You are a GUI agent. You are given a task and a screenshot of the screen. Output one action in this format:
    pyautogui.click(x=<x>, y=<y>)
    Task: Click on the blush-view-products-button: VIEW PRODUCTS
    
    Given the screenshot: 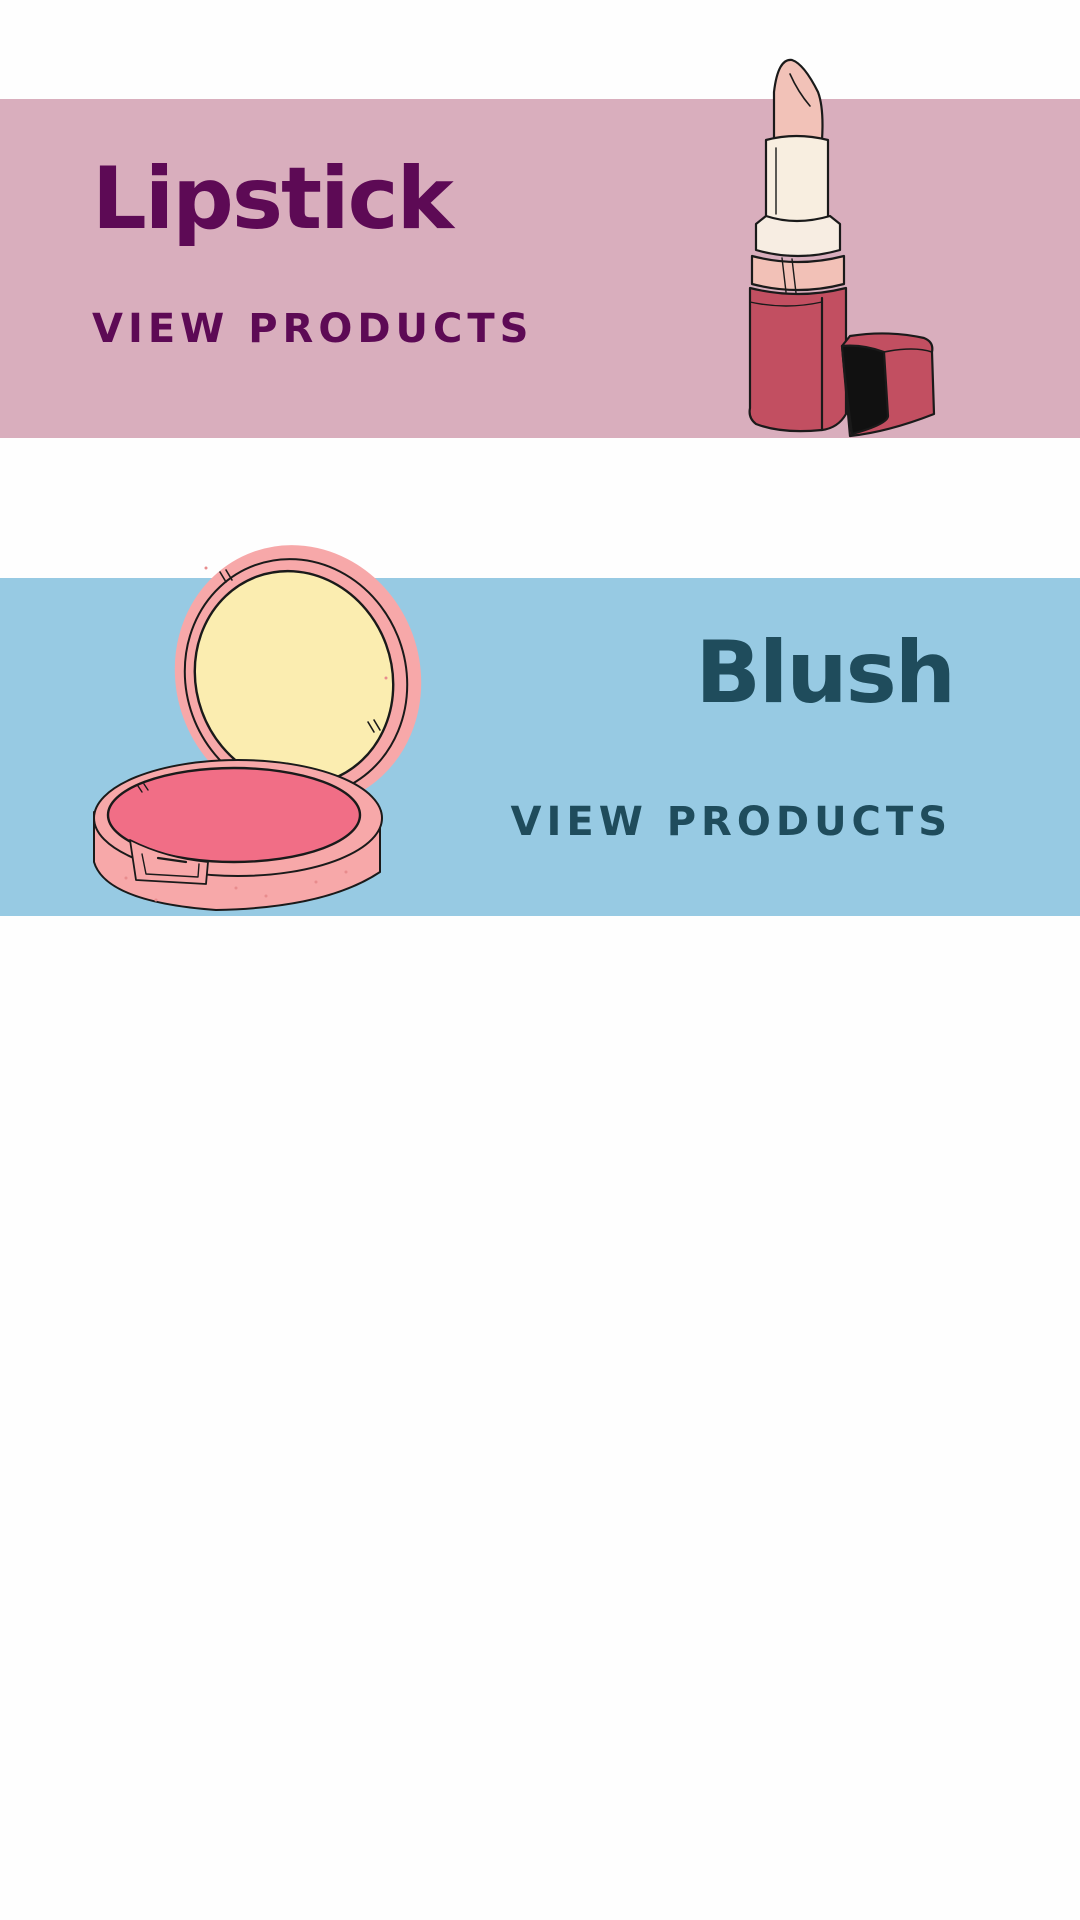 What is the action you would take?
    pyautogui.click(x=731, y=822)
    